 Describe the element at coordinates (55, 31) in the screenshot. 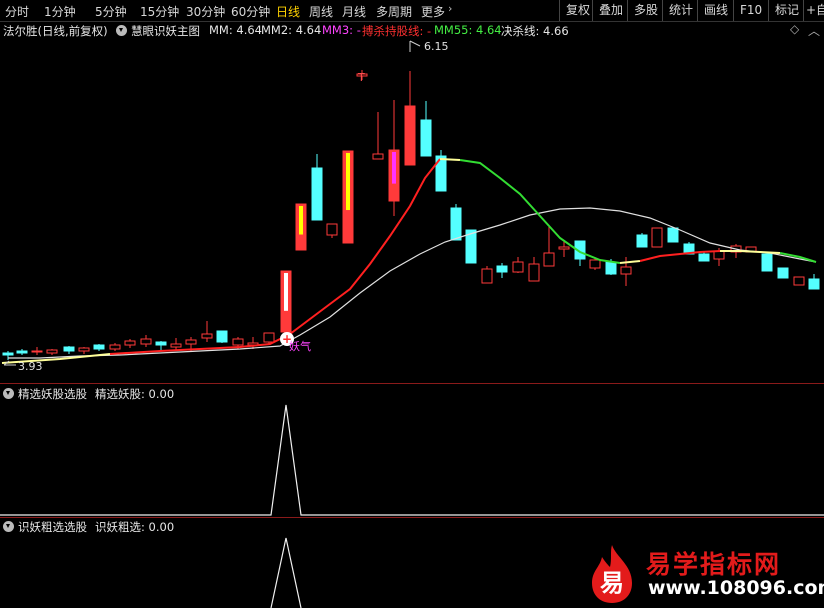

I see `stock-title: 法尔胜(日线,前复权)` at that location.